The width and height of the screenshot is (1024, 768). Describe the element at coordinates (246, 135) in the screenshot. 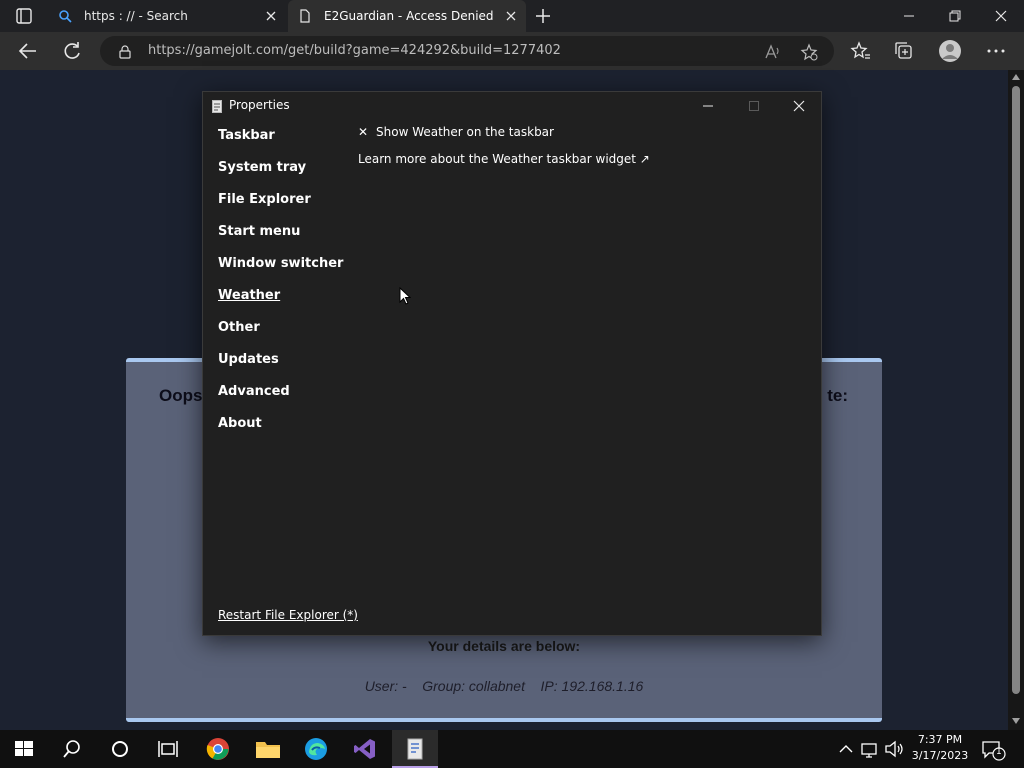

I see `sidebar-item-taskbar: Taskbar` at that location.